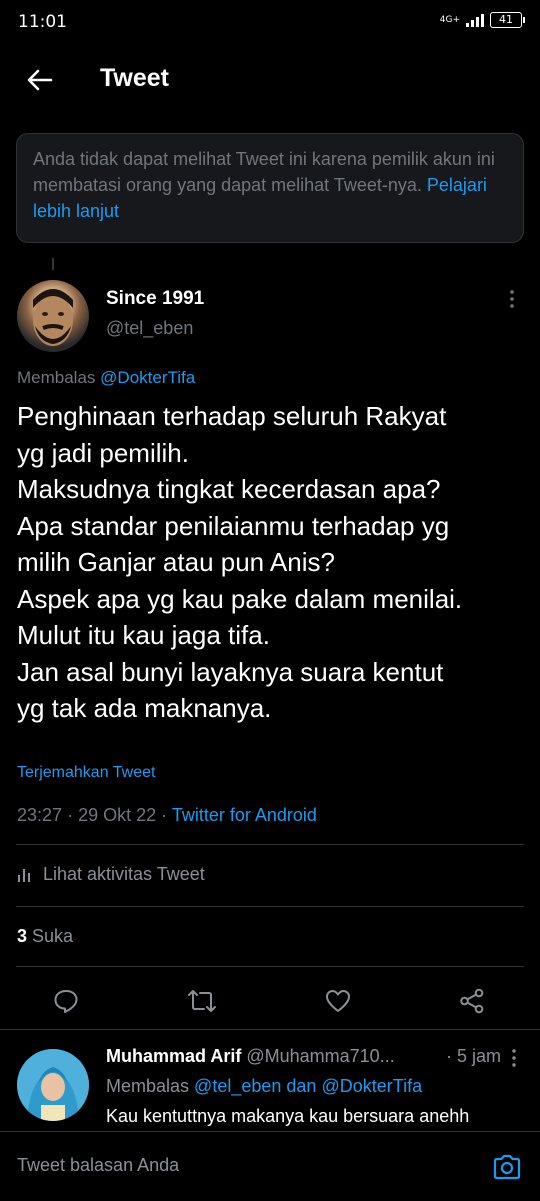  I want to click on arrow-left-icon, so click(40, 80).